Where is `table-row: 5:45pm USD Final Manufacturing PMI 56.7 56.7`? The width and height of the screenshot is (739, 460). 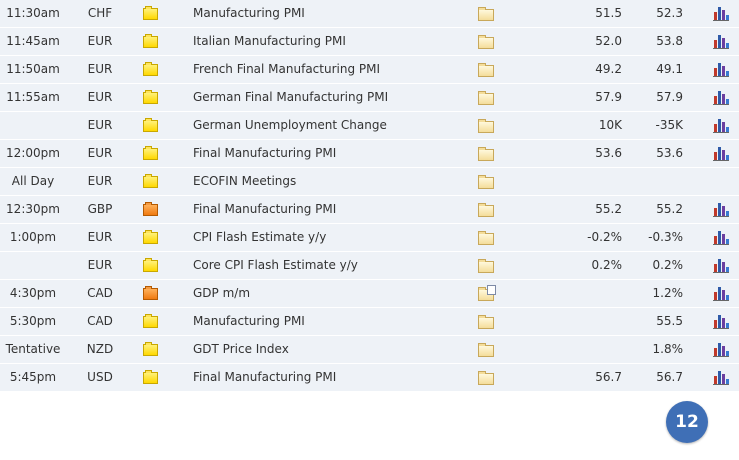 table-row: 5:45pm USD Final Manufacturing PMI 56.7 56.7 is located at coordinates (369, 378).